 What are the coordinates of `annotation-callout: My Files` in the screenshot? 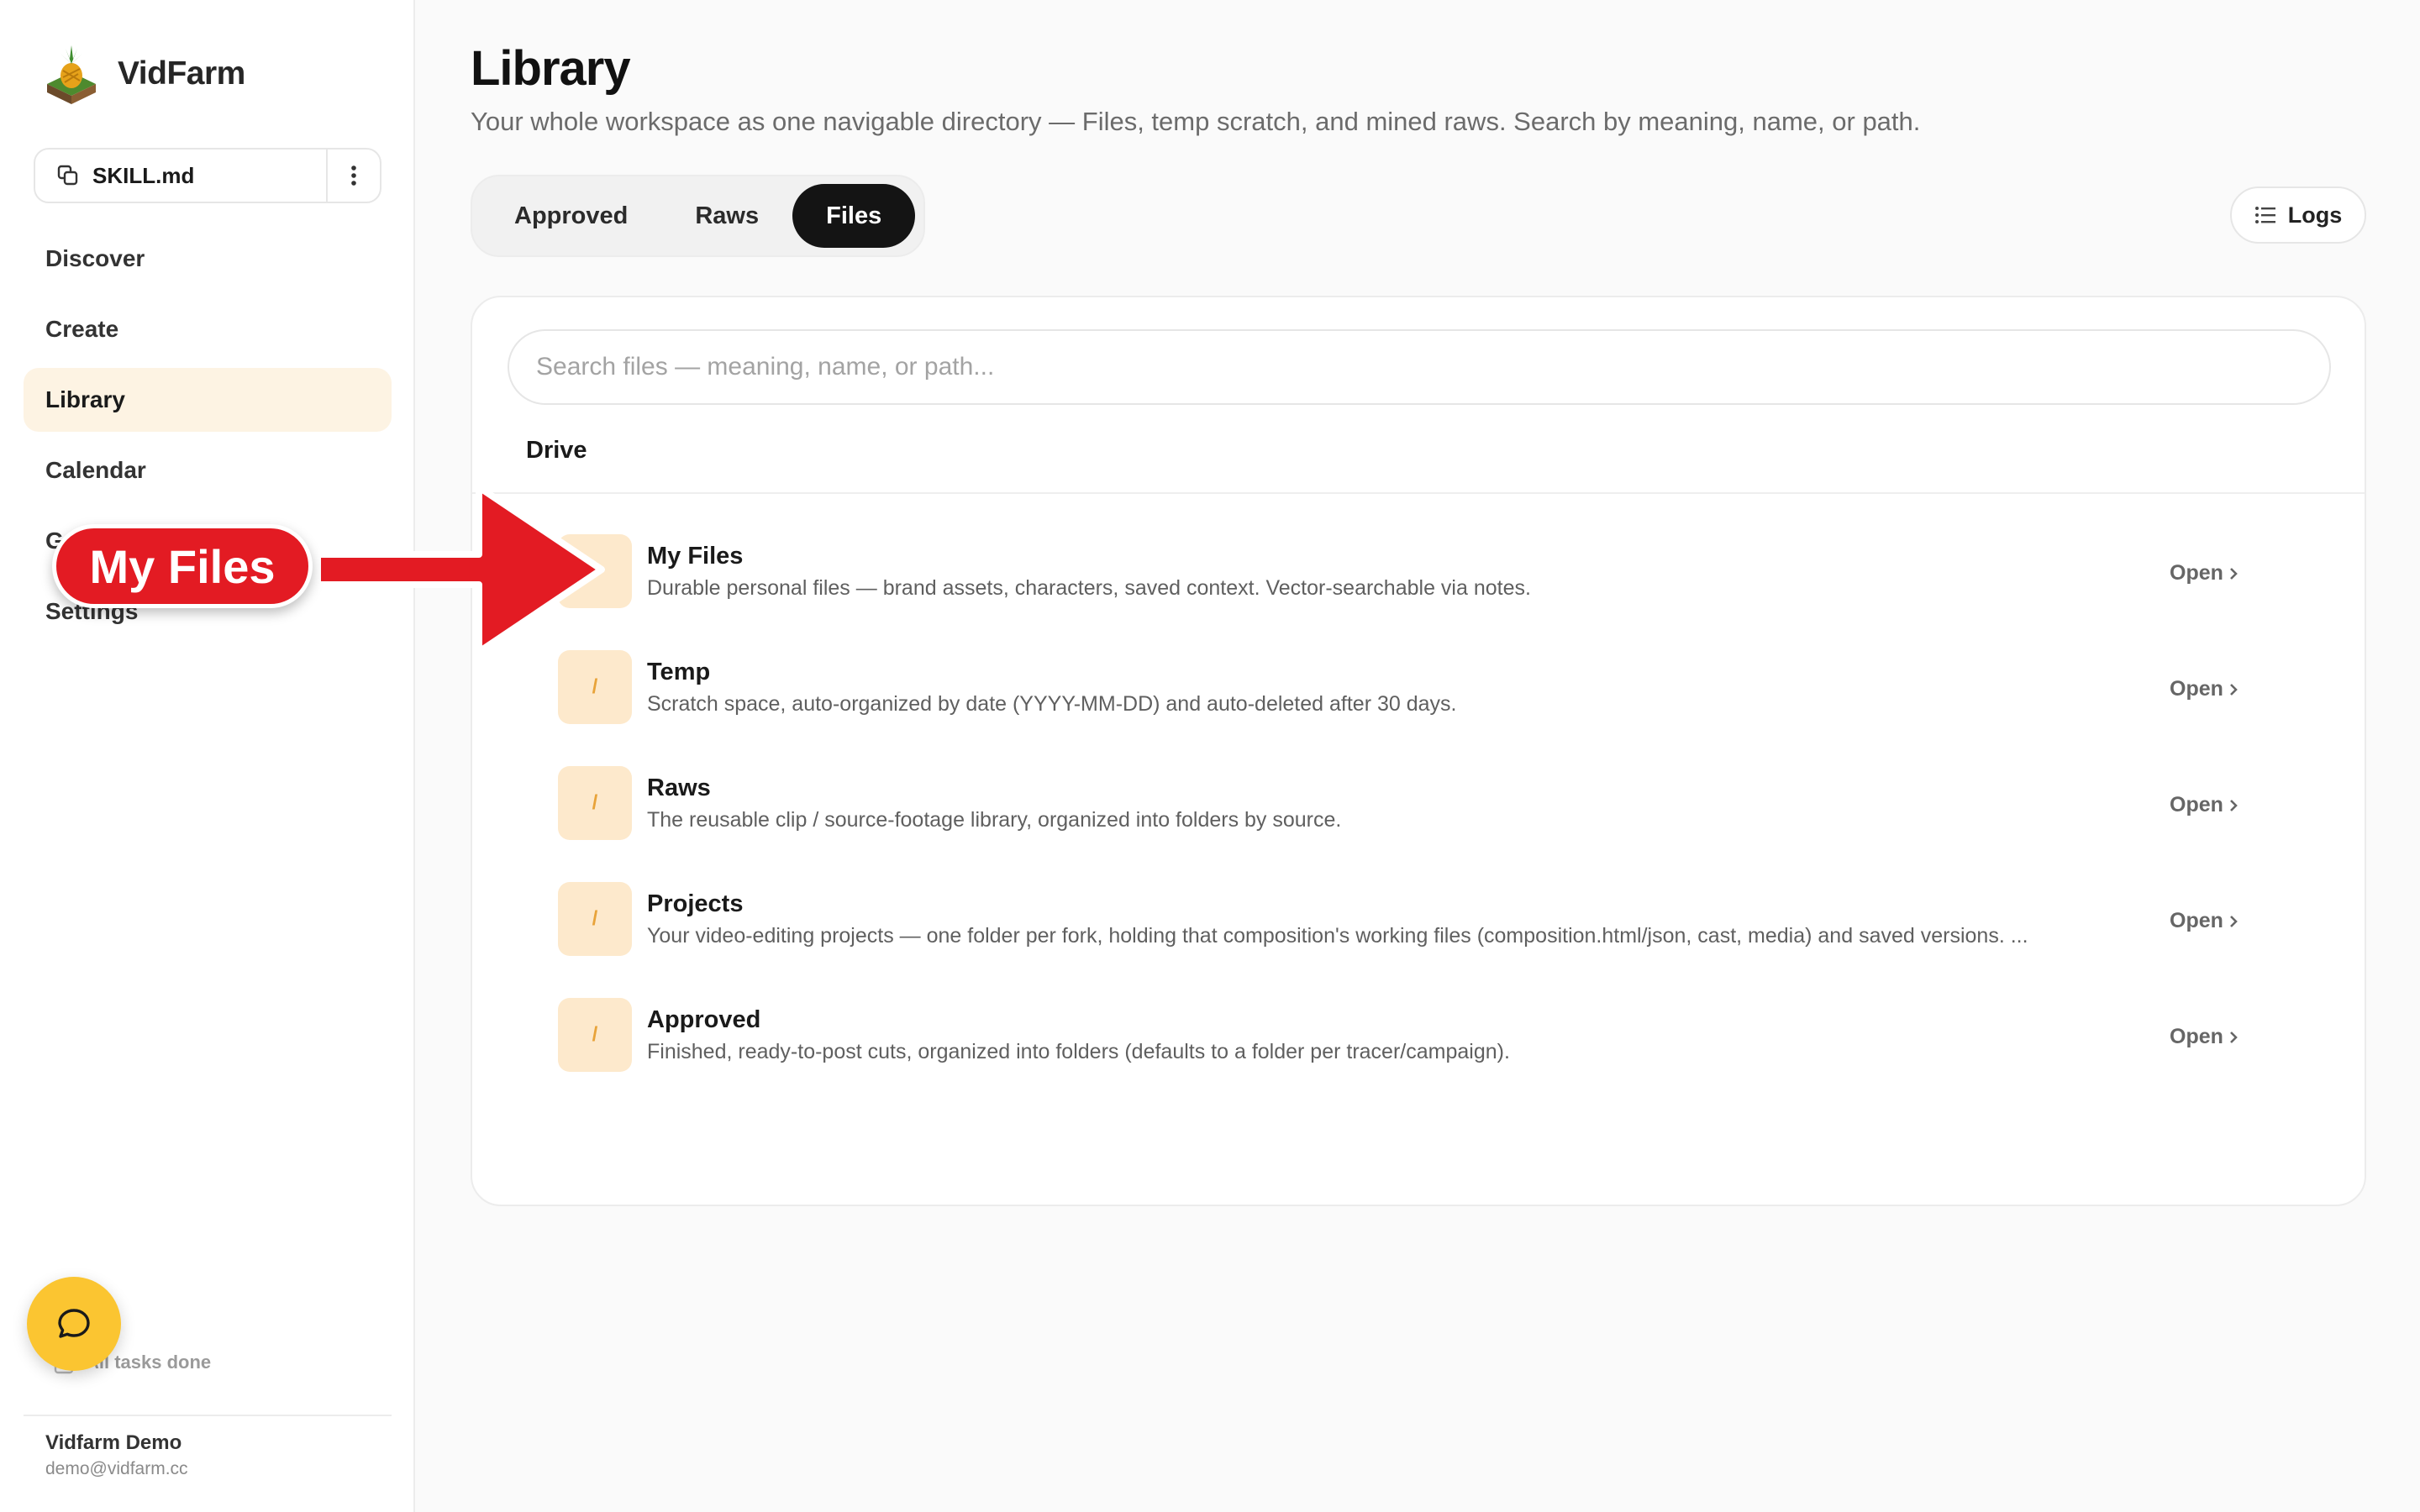 It's located at (182, 566).